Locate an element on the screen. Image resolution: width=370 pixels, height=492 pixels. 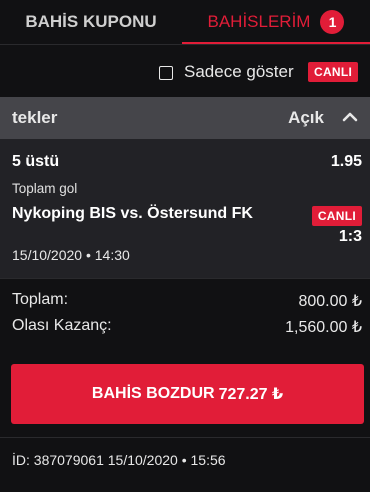
live-filter-row: Sadece göster CANLI is located at coordinates (185, 70).